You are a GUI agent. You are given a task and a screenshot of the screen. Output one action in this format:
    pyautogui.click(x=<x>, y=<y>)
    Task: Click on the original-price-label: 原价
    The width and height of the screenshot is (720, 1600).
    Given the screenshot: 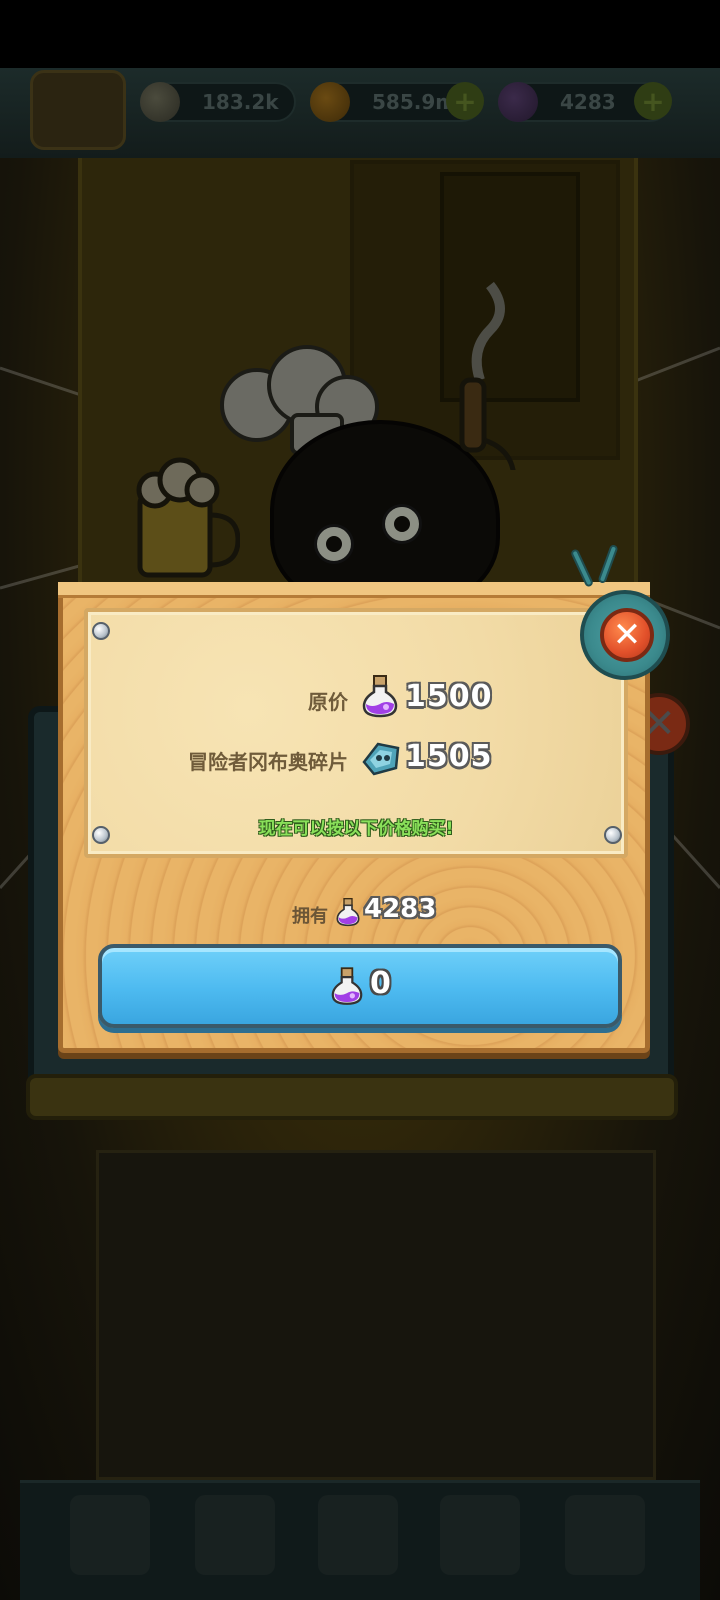 What is the action you would take?
    pyautogui.click(x=328, y=702)
    